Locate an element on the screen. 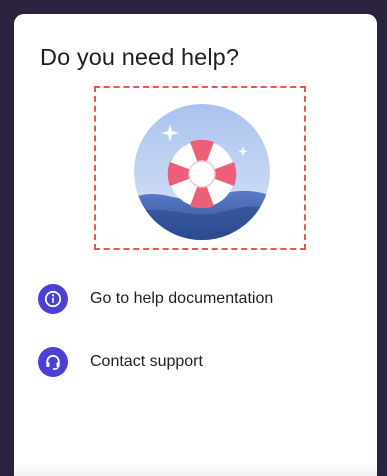  contact-support-link: Contact support is located at coordinates (198, 362).